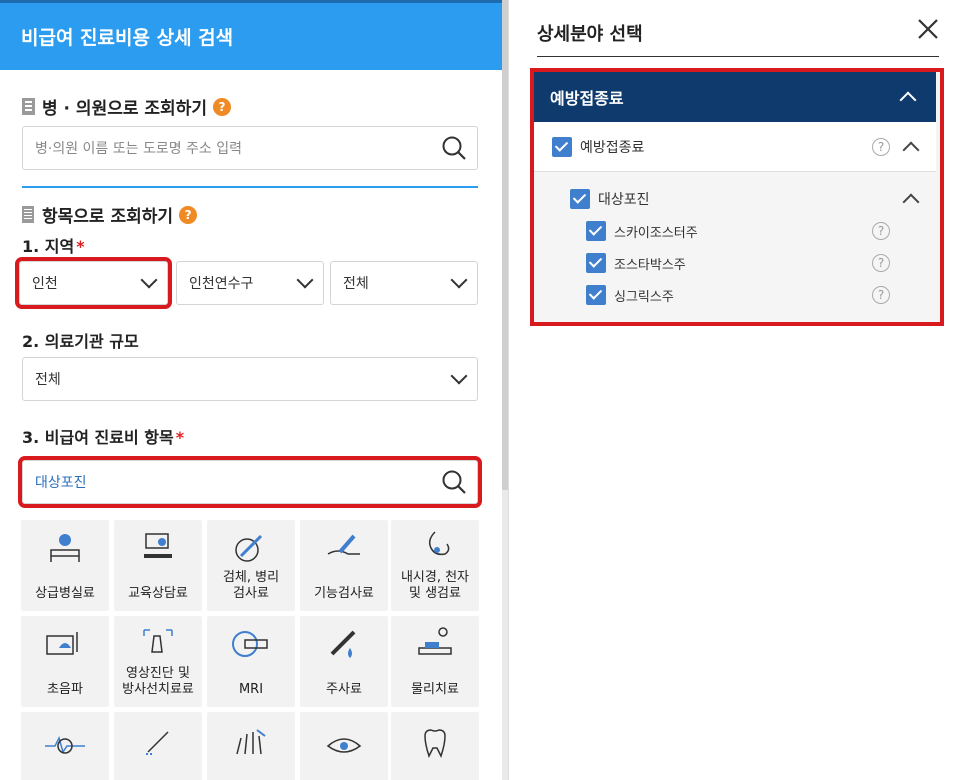  What do you see at coordinates (612, 147) in the screenshot?
I see `tree-group-label: 예방접종료` at bounding box center [612, 147].